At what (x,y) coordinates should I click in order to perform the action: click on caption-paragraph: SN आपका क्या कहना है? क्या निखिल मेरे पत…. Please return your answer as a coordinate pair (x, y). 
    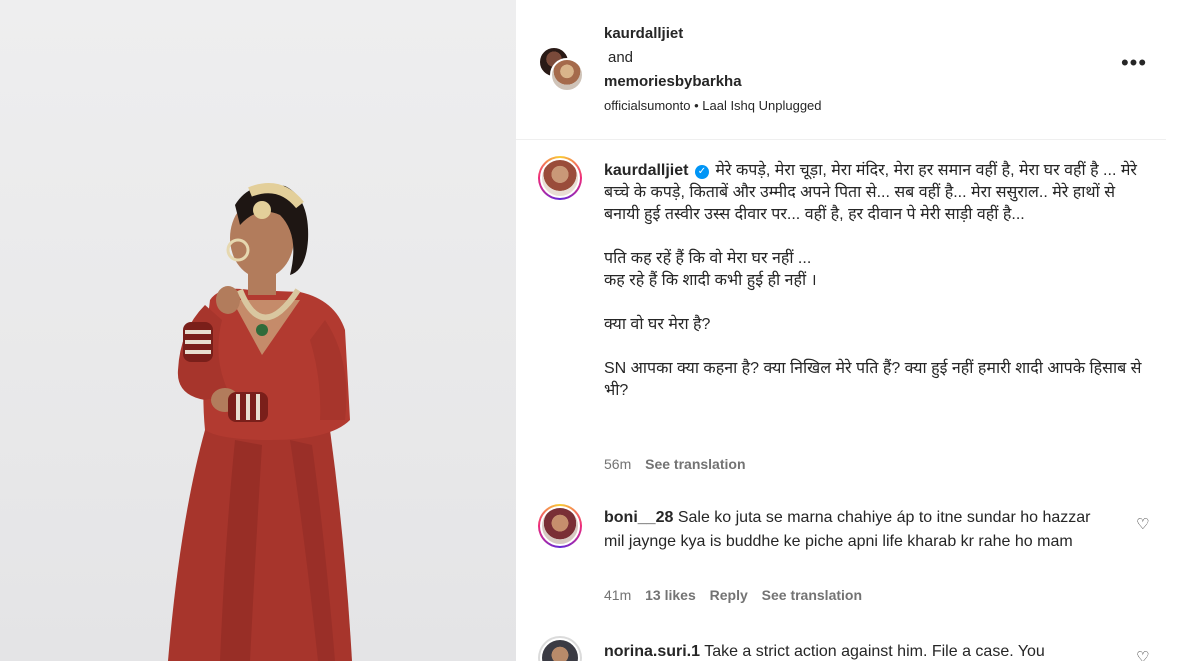
    Looking at the image, I should click on (873, 379).